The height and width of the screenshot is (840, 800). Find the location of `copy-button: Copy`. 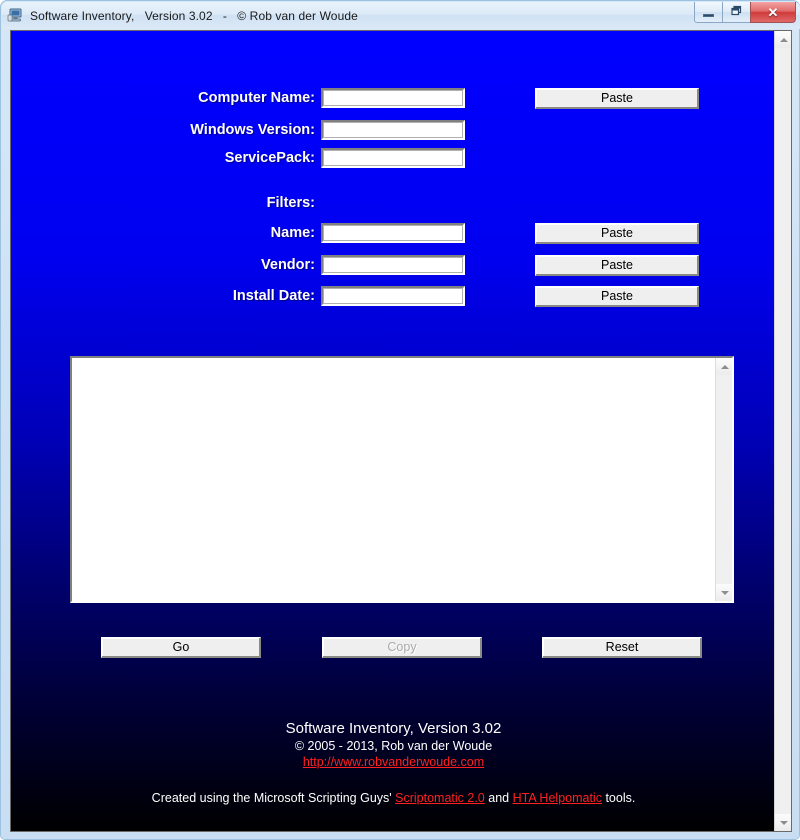

copy-button: Copy is located at coordinates (402, 647).